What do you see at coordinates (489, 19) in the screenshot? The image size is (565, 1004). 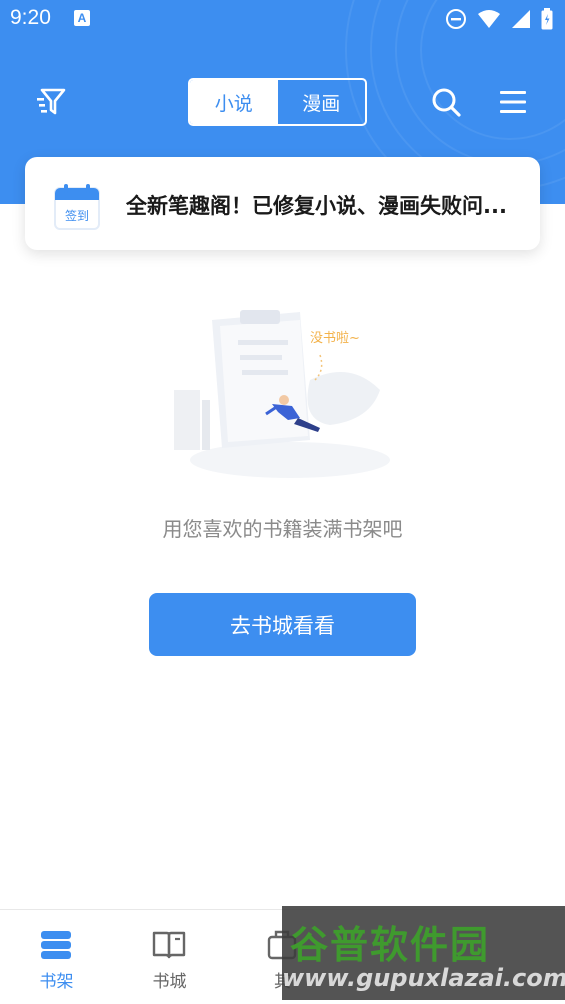 I see `wifi-icon` at bounding box center [489, 19].